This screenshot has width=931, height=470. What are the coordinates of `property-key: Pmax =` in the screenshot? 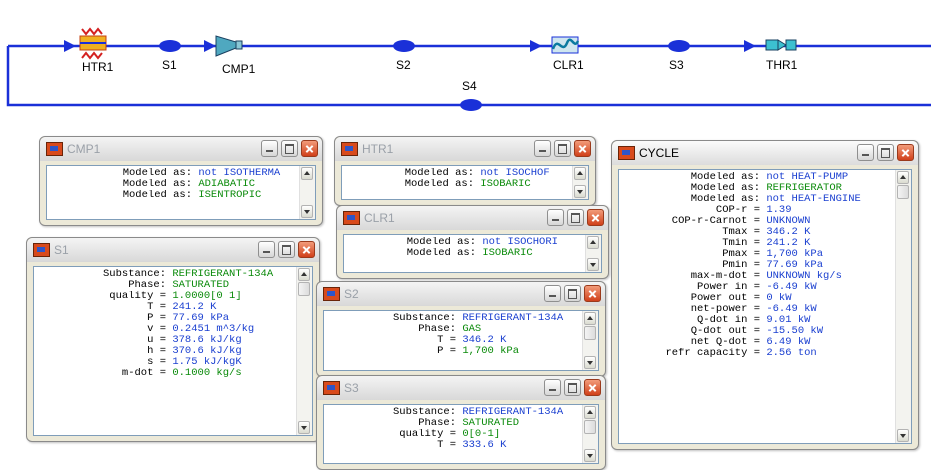 It's located at (741, 254).